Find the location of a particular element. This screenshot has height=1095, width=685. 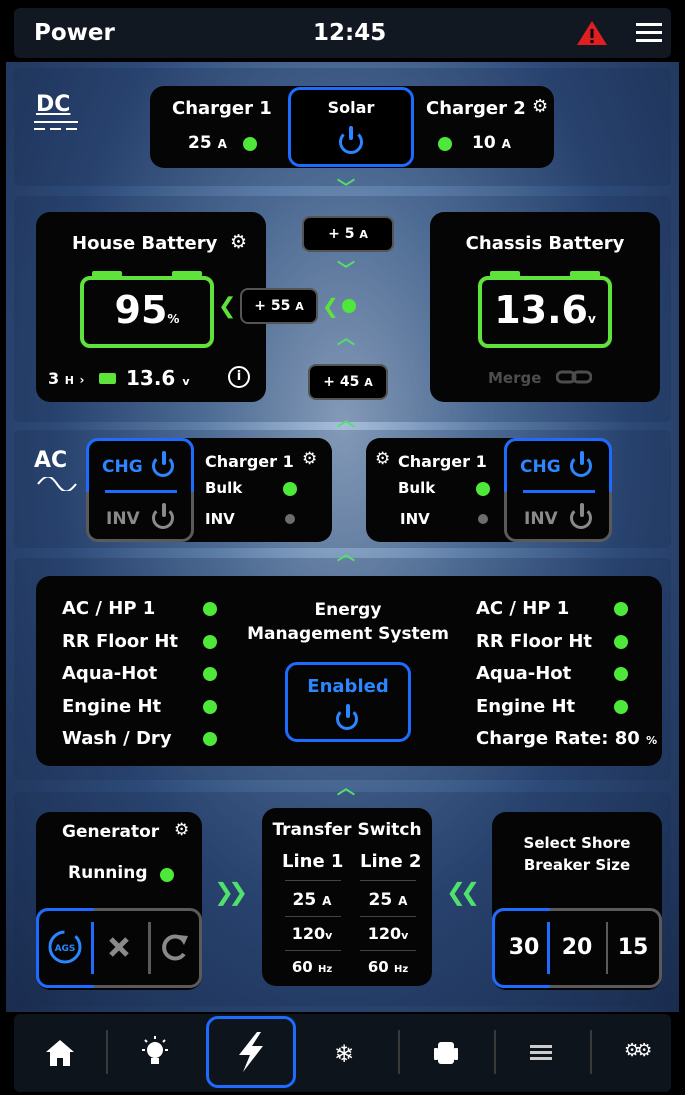

charger2-gear-icon: ⚙ is located at coordinates (540, 106).